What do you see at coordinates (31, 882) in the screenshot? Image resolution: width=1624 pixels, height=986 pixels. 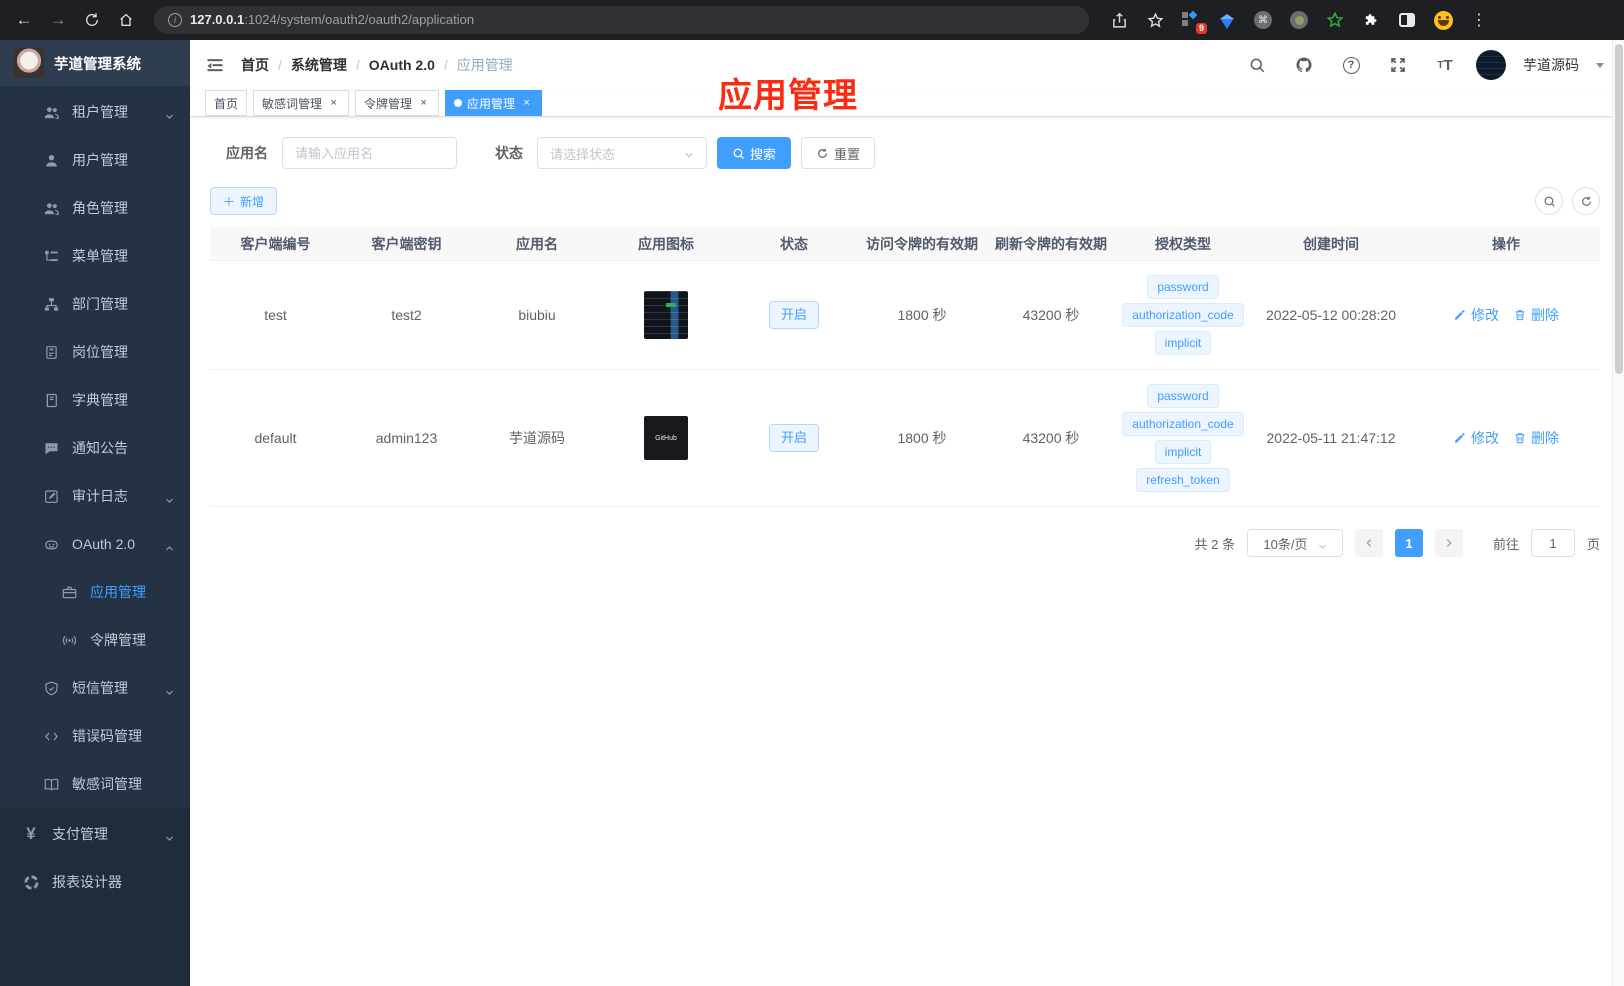 I see `report-ring-icon` at bounding box center [31, 882].